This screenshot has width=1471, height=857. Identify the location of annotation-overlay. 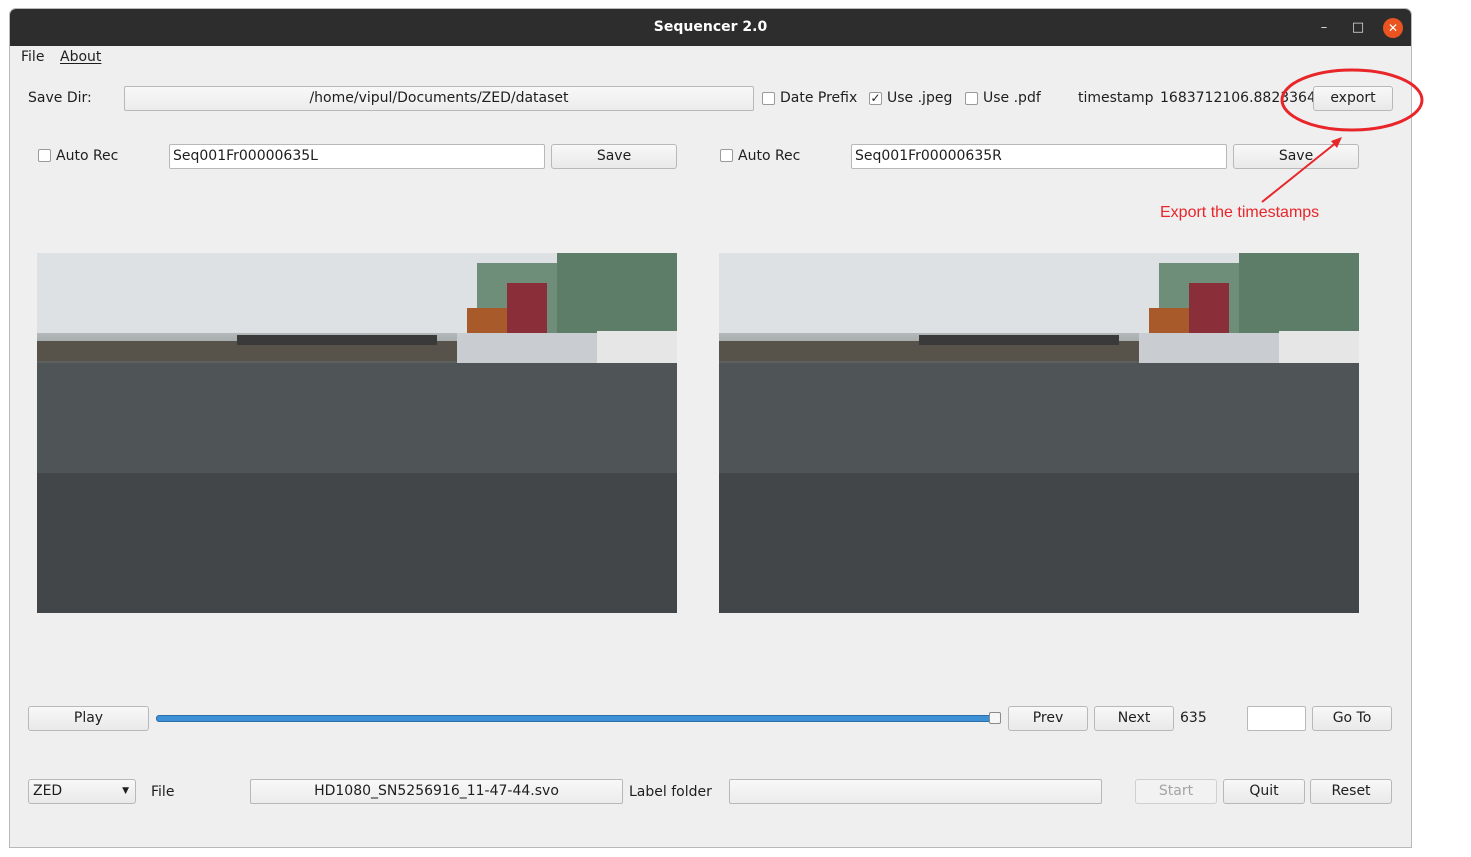
(1342, 135).